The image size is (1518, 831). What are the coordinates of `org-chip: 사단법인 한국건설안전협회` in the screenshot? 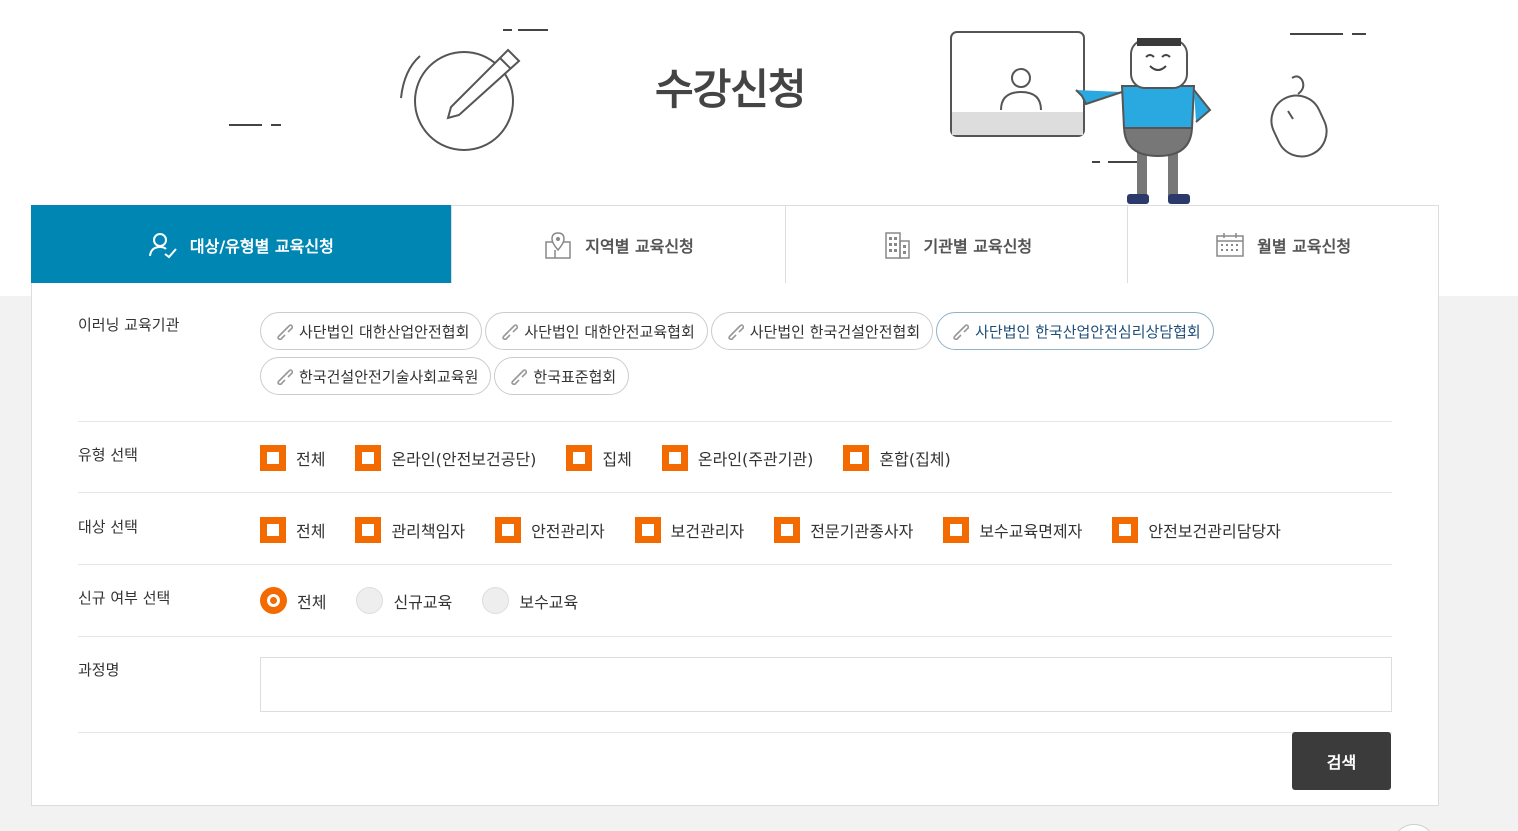 It's located at (822, 331).